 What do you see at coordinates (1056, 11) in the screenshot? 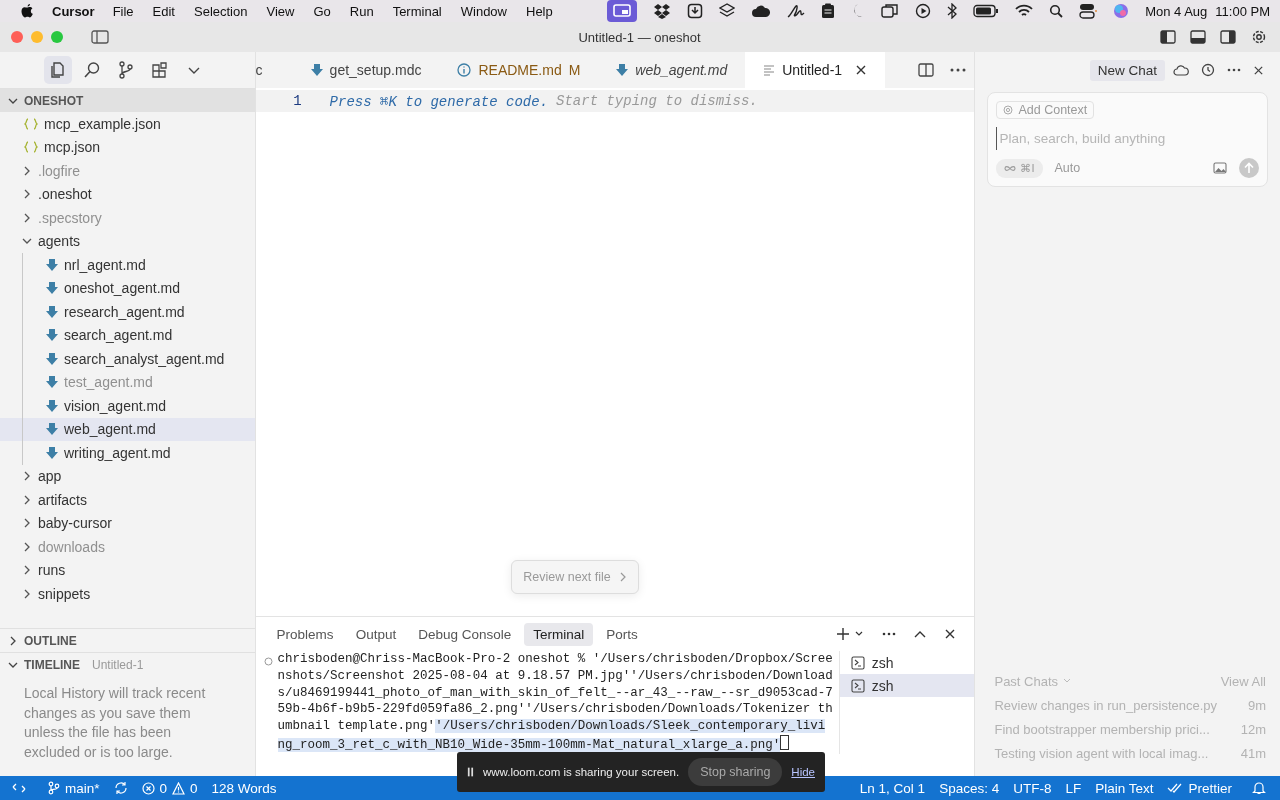
I see `search-icon` at bounding box center [1056, 11].